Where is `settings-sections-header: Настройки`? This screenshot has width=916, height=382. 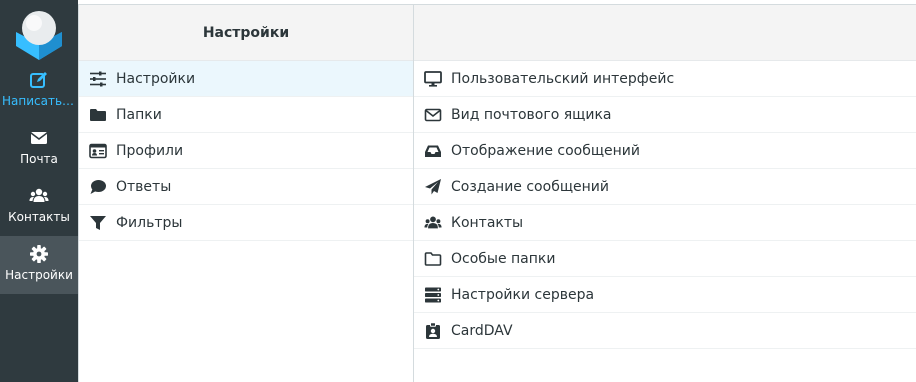
settings-sections-header: Настройки is located at coordinates (246, 32).